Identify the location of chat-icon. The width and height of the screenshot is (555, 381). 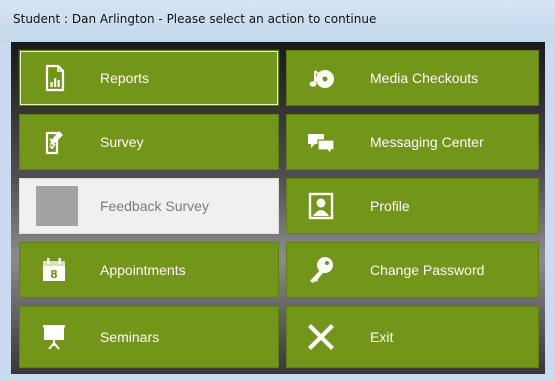
(321, 142).